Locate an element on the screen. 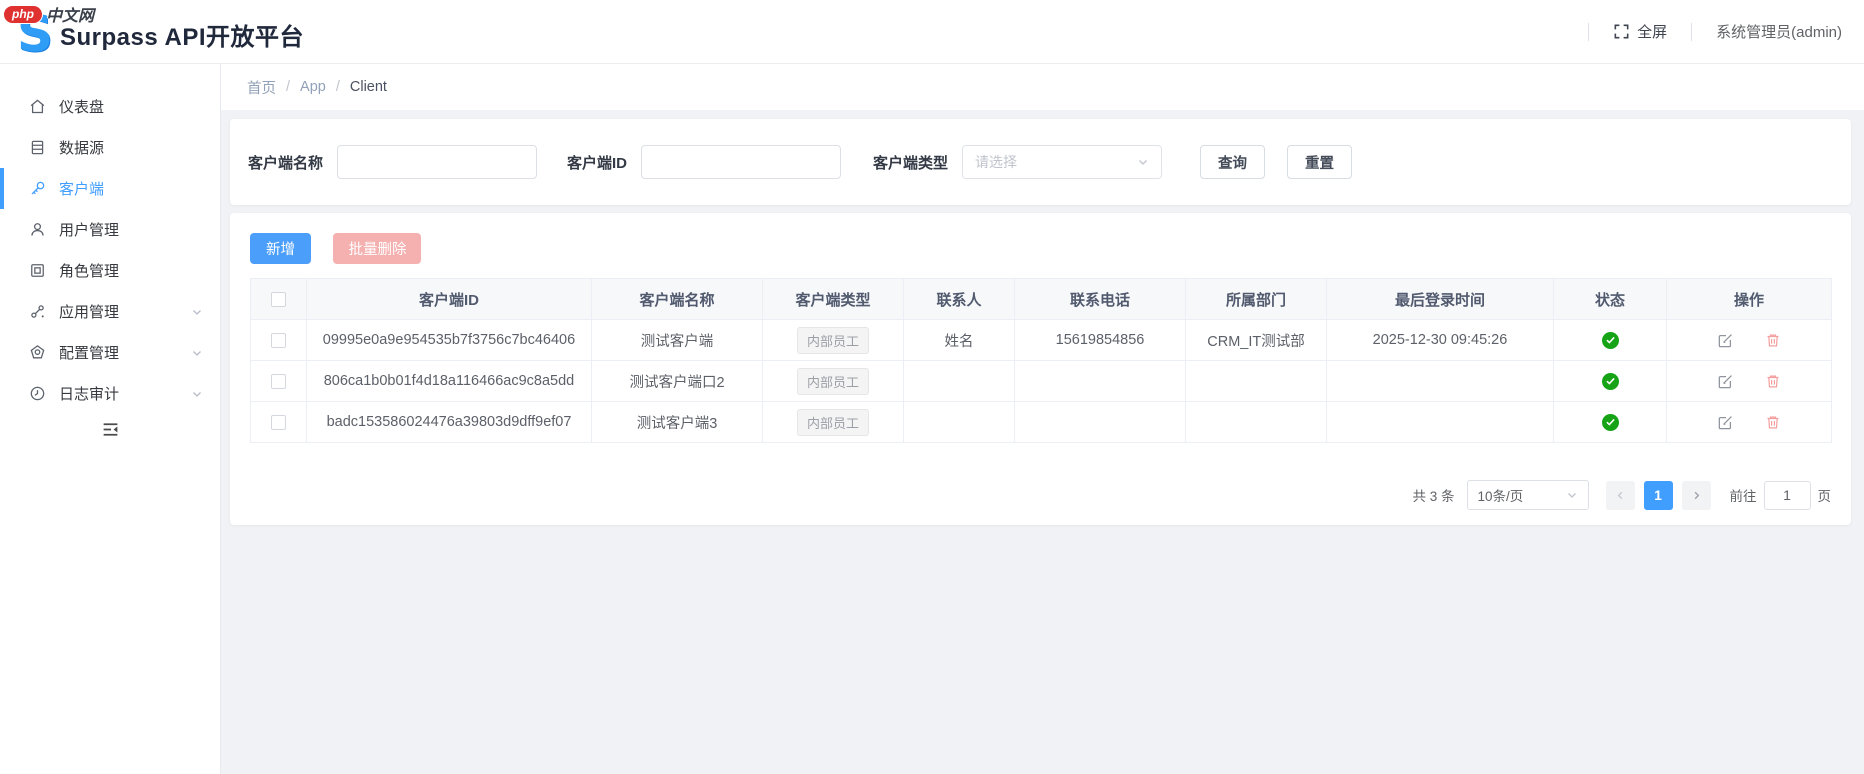 This screenshot has width=1864, height=774. app-icon is located at coordinates (37, 311).